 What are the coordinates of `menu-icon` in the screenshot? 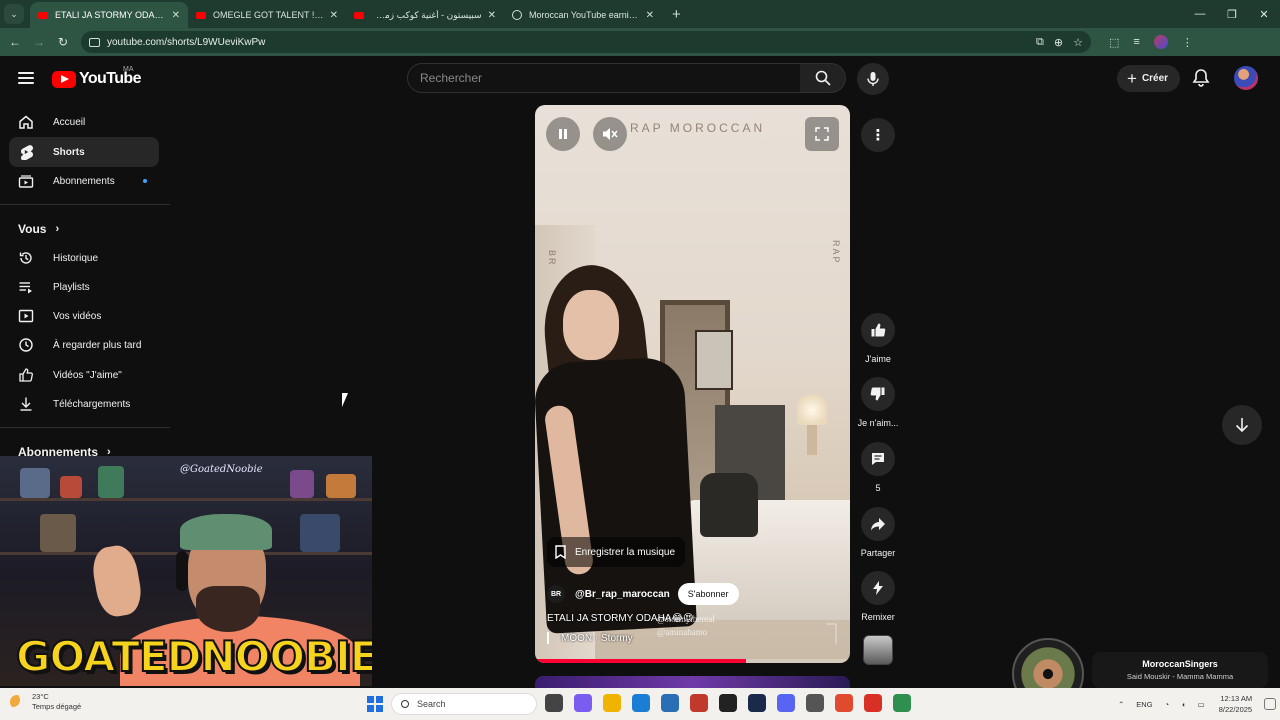 It's located at (26, 78).